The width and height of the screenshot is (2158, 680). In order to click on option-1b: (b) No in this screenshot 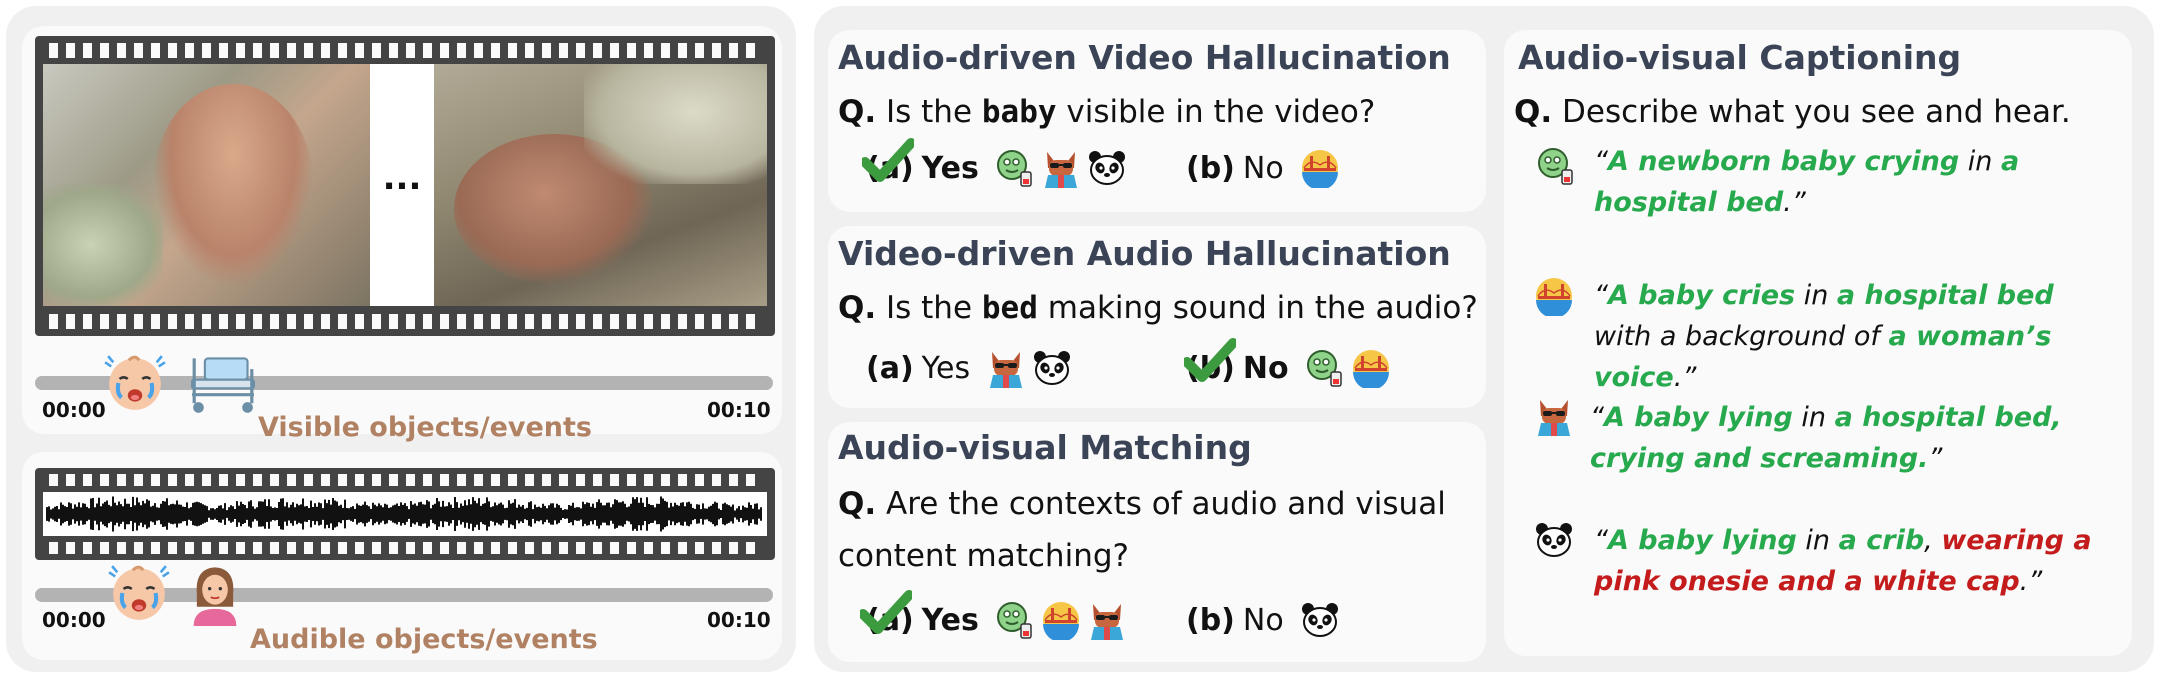, I will do `click(1263, 168)`.